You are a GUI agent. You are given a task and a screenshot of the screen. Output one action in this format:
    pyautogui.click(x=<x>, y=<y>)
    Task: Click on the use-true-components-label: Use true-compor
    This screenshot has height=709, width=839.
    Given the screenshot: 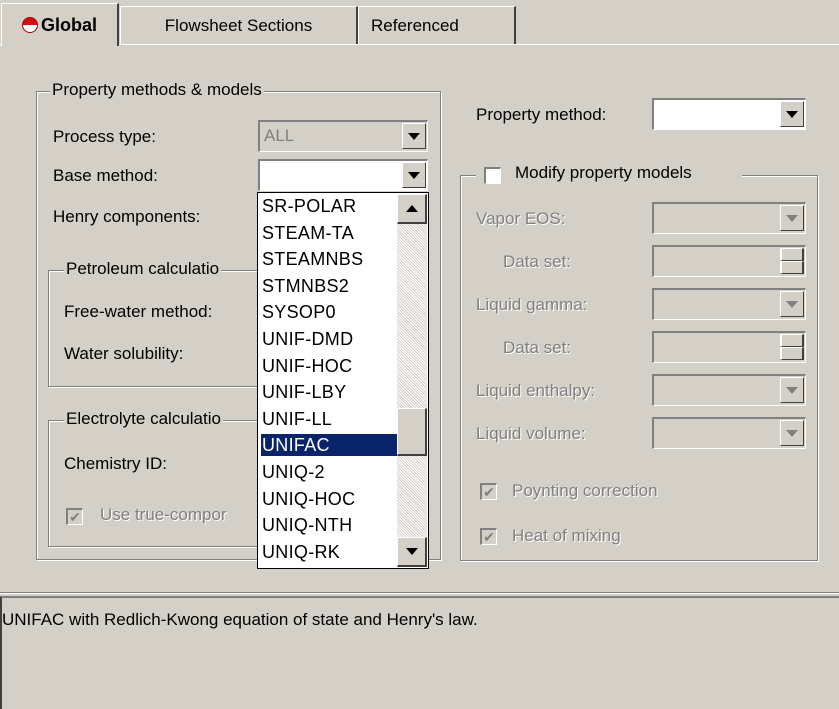 What is the action you would take?
    pyautogui.click(x=163, y=514)
    